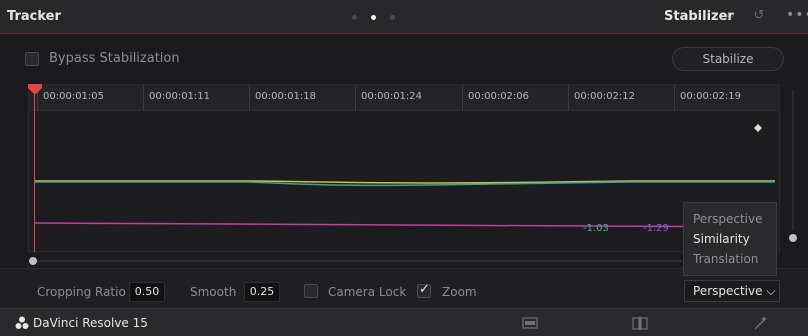 The image size is (808, 336). Describe the element at coordinates (793, 238) in the screenshot. I see `vertical-scroll-handle` at that location.